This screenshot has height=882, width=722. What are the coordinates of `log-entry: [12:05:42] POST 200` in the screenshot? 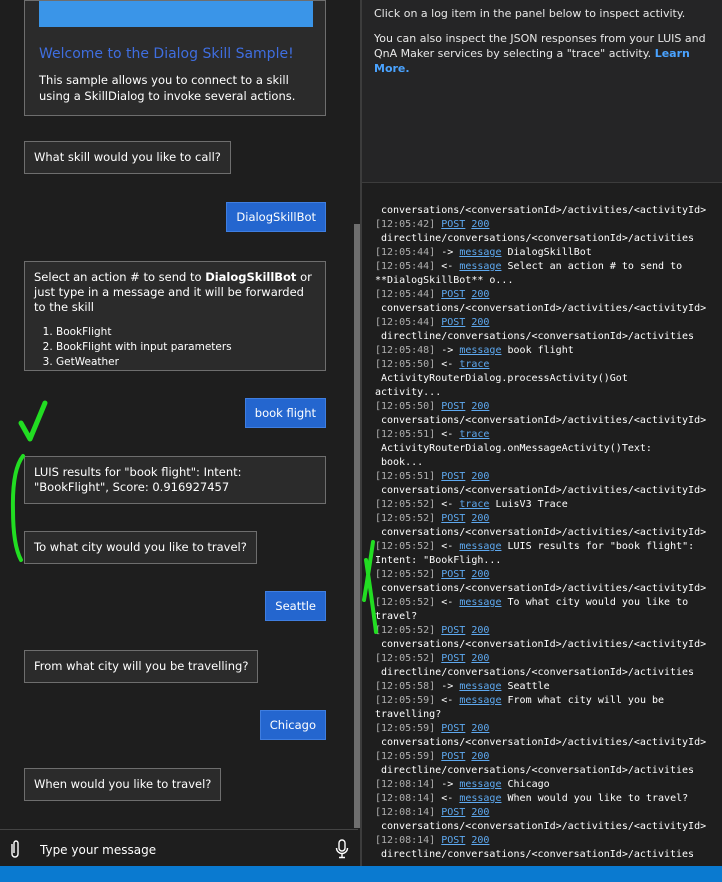 It's located at (541, 225).